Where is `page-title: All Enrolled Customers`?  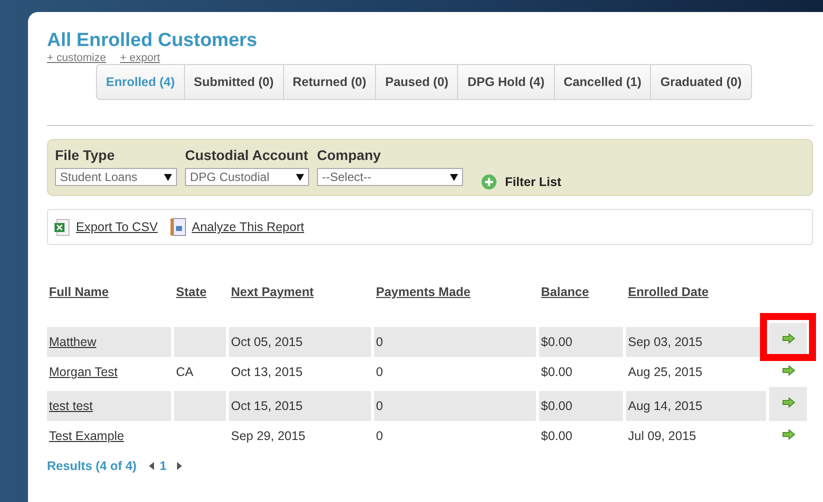 page-title: All Enrolled Customers is located at coordinates (152, 41).